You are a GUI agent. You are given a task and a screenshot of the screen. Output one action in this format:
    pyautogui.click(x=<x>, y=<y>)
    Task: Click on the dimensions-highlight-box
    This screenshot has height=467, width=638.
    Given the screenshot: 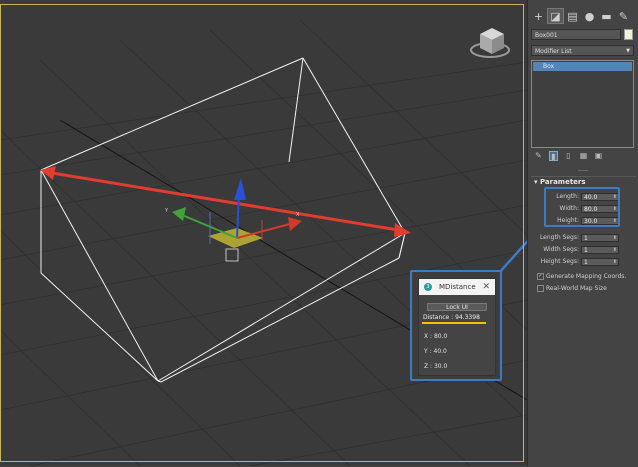 What is the action you would take?
    pyautogui.click(x=582, y=207)
    